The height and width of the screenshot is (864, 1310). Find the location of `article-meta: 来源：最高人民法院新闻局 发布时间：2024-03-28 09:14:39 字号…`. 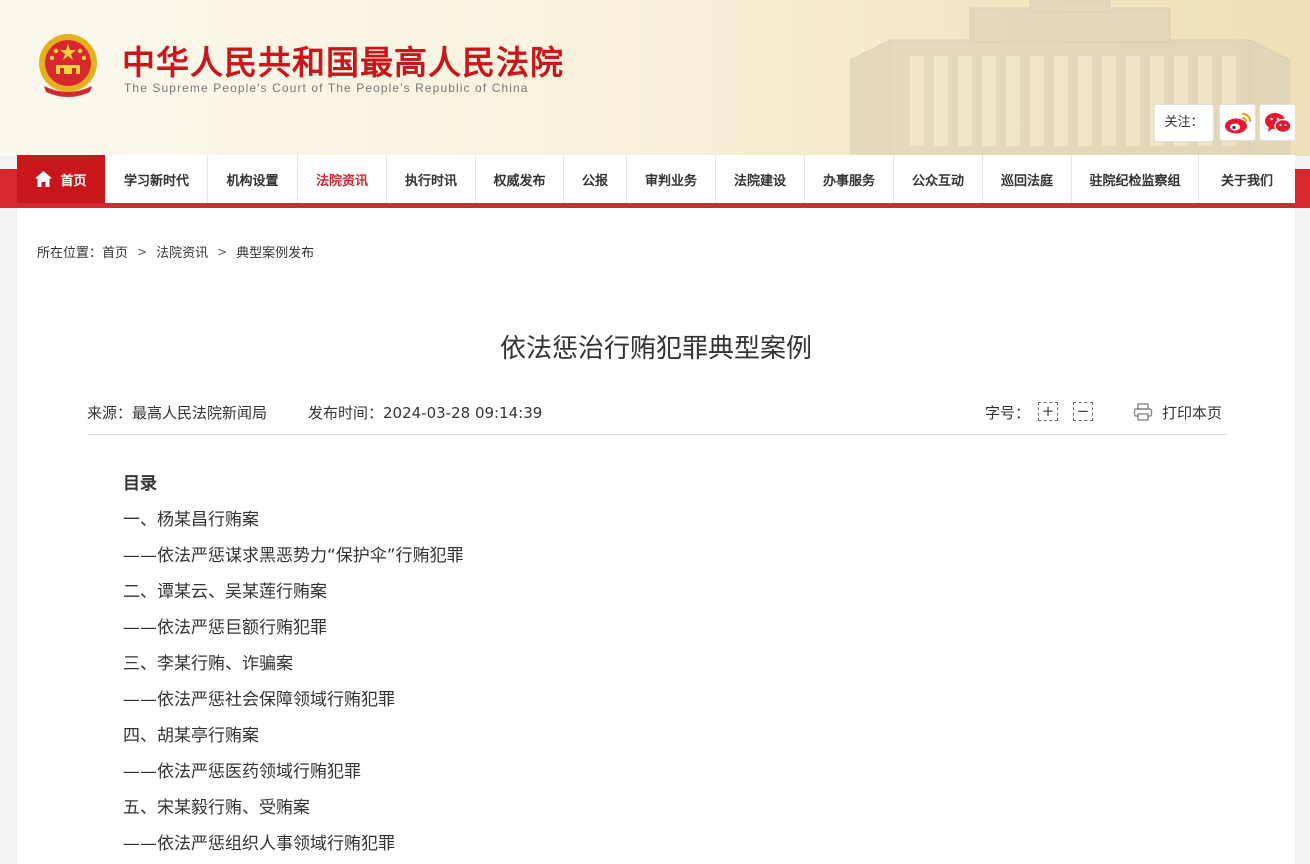

article-meta: 来源：最高人民法院新闻局 发布时间：2024-03-28 09:14:39 字号… is located at coordinates (657, 417).